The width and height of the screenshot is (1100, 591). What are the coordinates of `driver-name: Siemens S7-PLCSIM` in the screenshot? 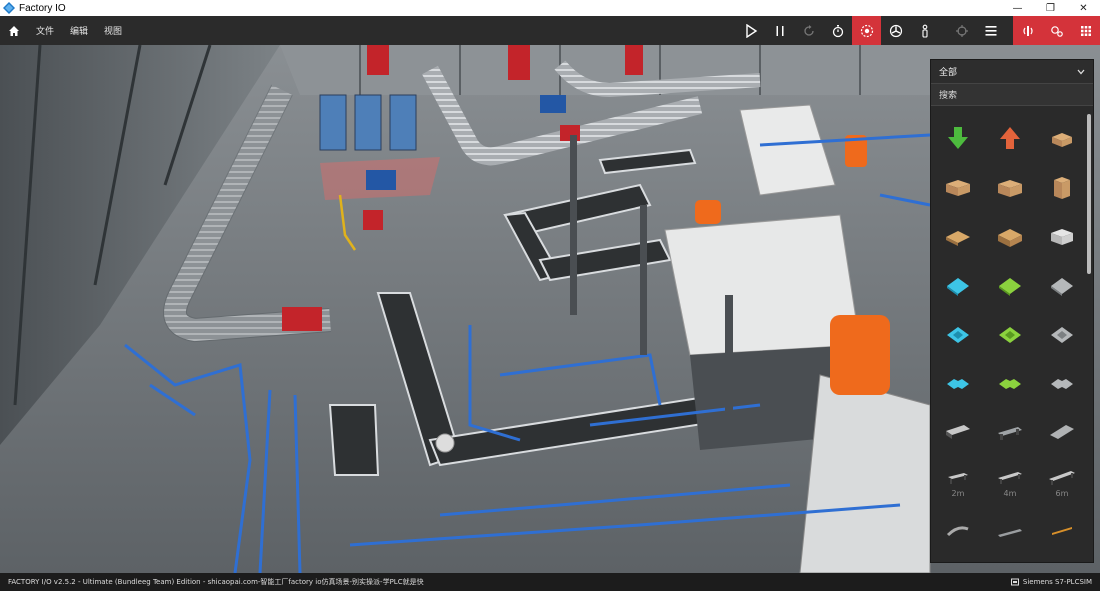 It's located at (1057, 582).